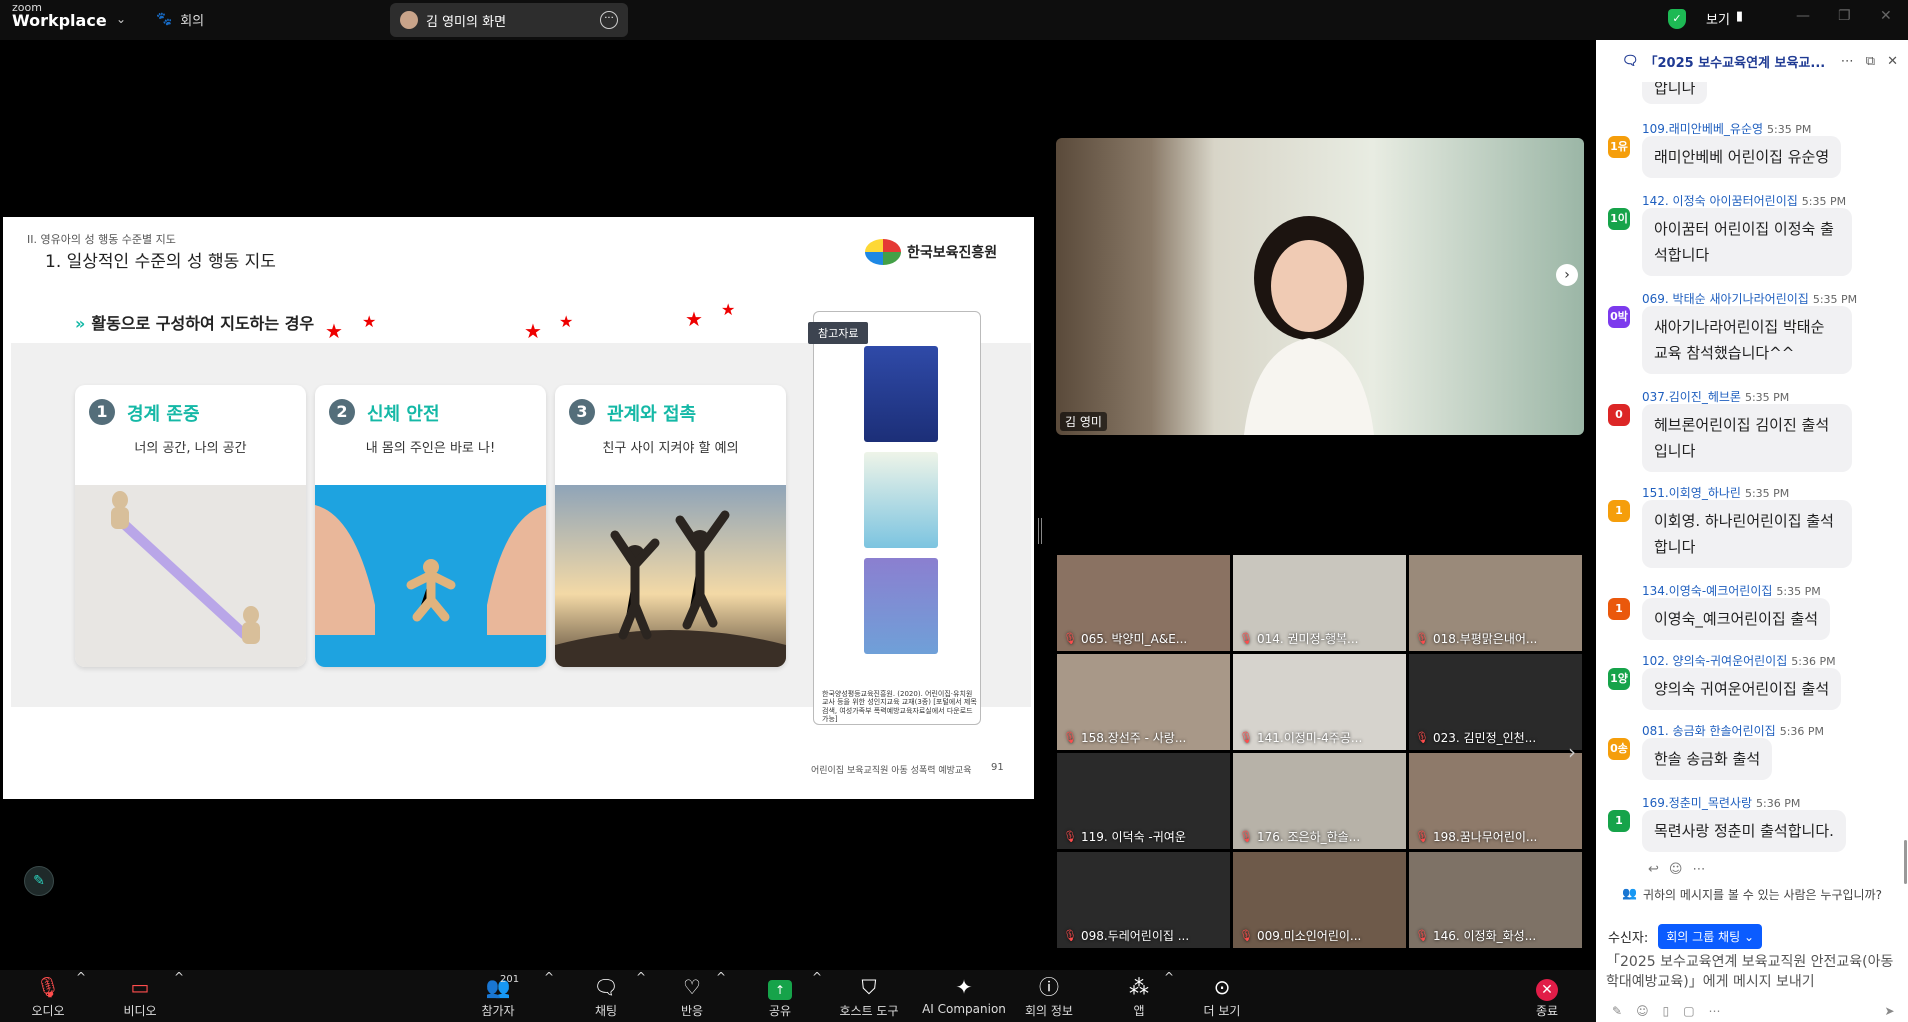  Describe the element at coordinates (1710, 936) in the screenshot. I see `recipient-select: 회의 그룹 채팅 ⌄` at that location.